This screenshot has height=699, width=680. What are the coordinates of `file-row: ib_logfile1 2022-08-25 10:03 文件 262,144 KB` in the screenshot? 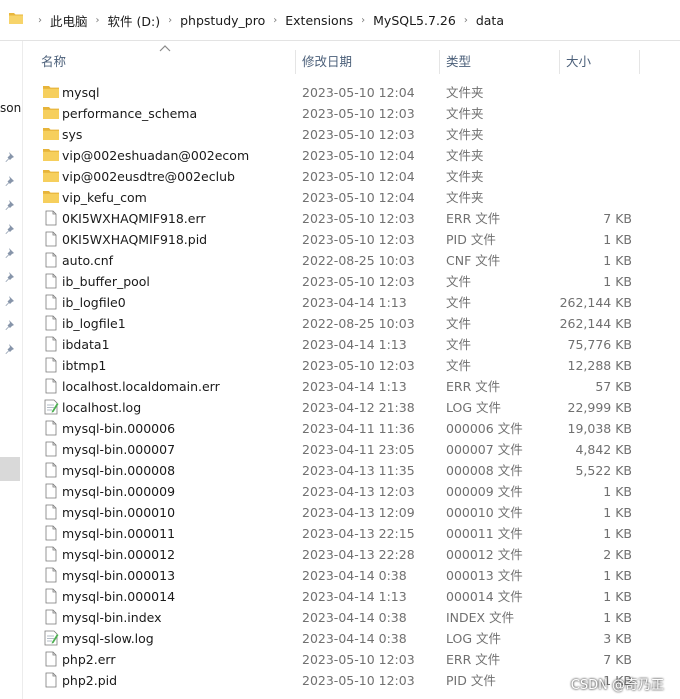 It's located at (351, 323).